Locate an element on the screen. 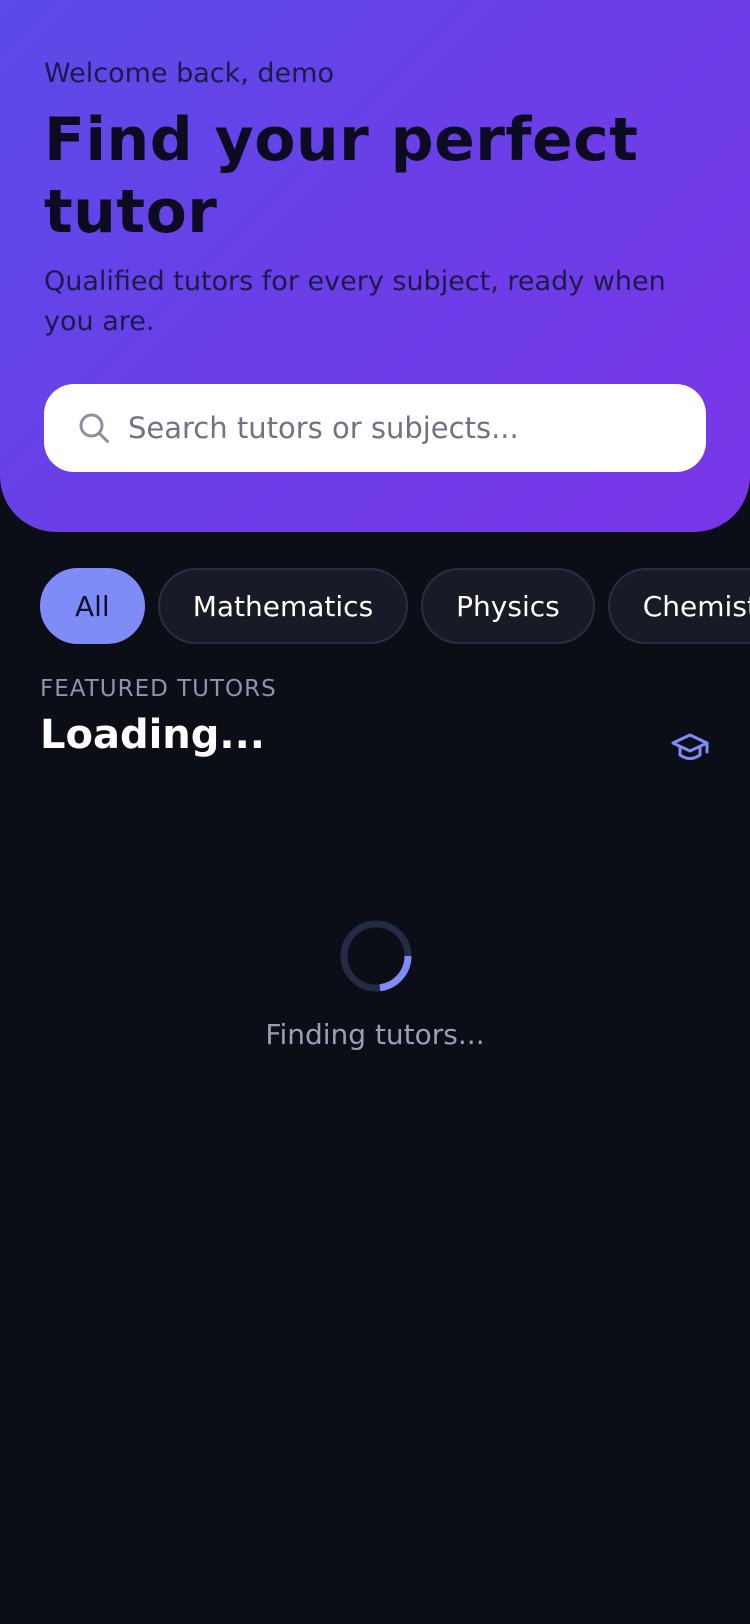 The image size is (750, 1624). loading-spinner is located at coordinates (376, 956).